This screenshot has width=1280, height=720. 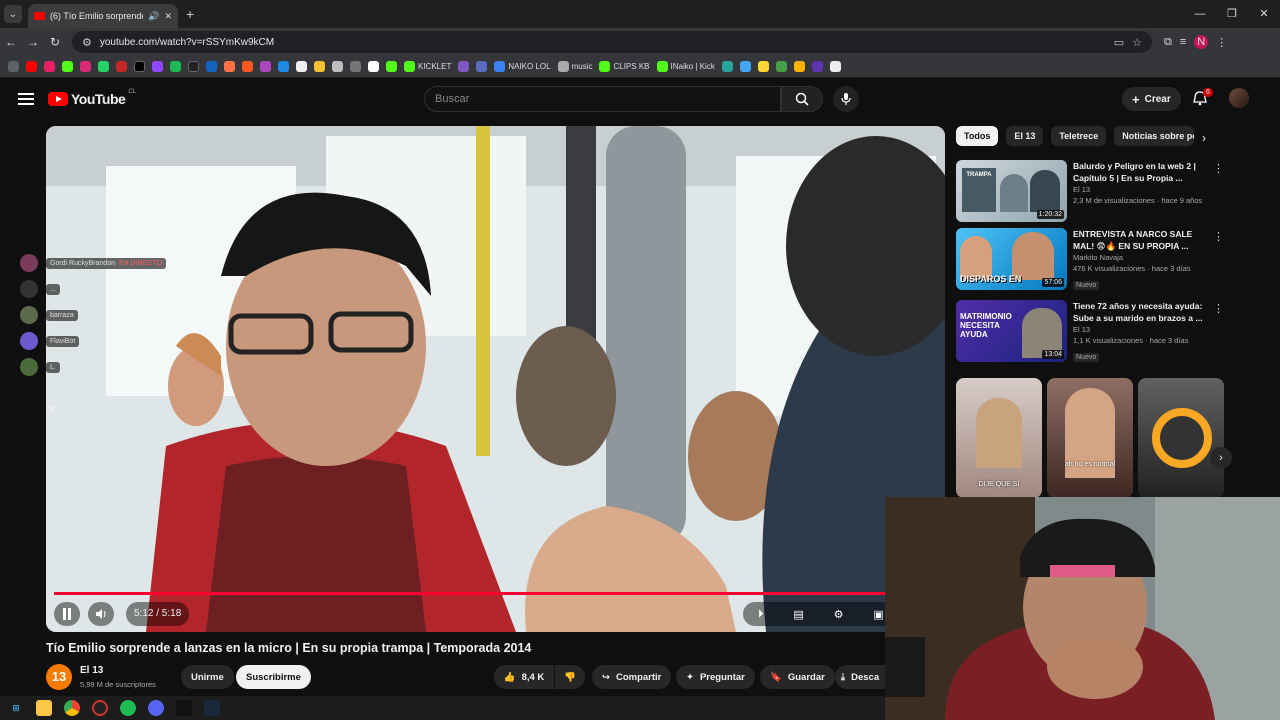 I want to click on video-progress-bar, so click(x=487, y=593).